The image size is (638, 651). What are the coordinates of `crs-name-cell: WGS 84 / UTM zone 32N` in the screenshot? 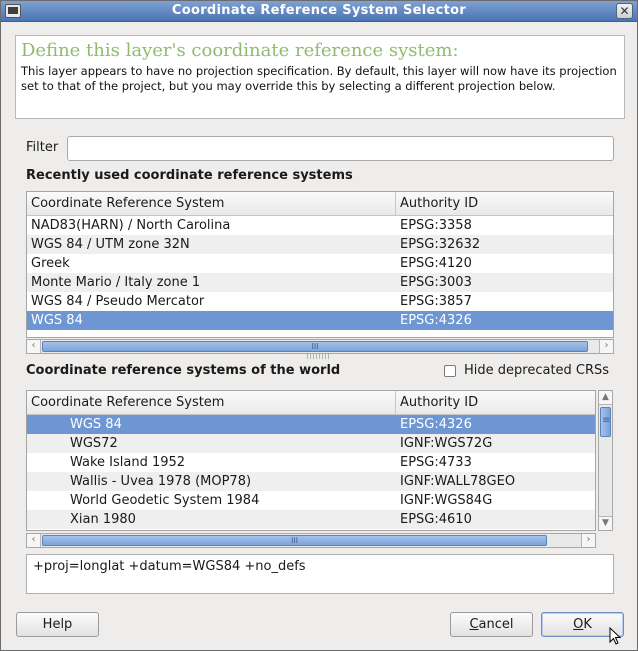 It's located at (110, 244).